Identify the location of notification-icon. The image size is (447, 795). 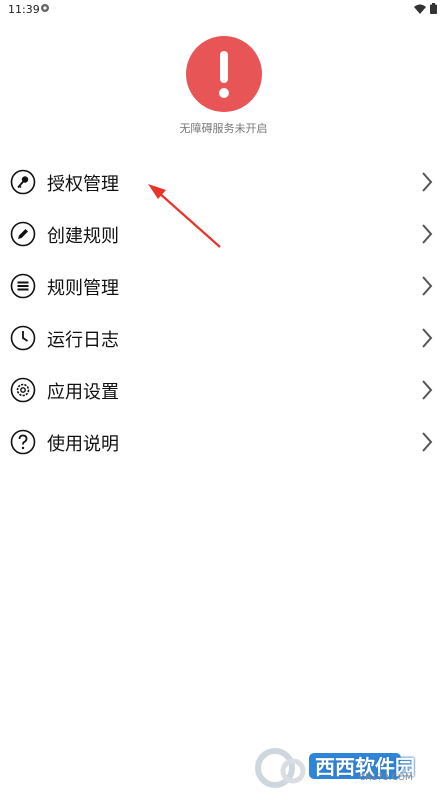
(45, 8).